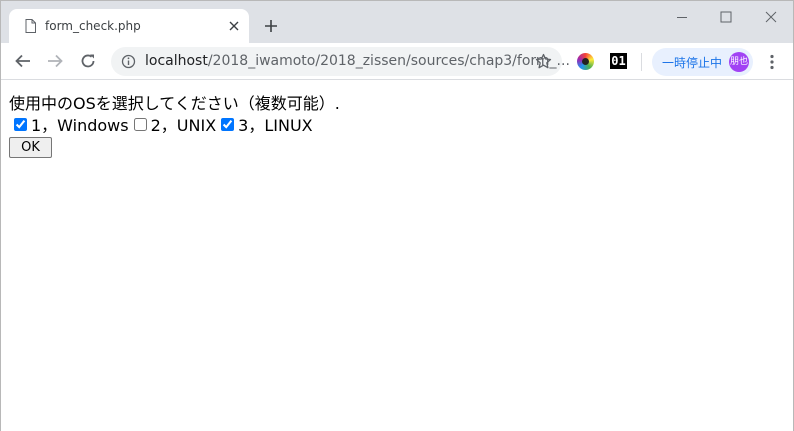 Image resolution: width=794 pixels, height=431 pixels. Describe the element at coordinates (771, 17) in the screenshot. I see `close-window-icon` at that location.